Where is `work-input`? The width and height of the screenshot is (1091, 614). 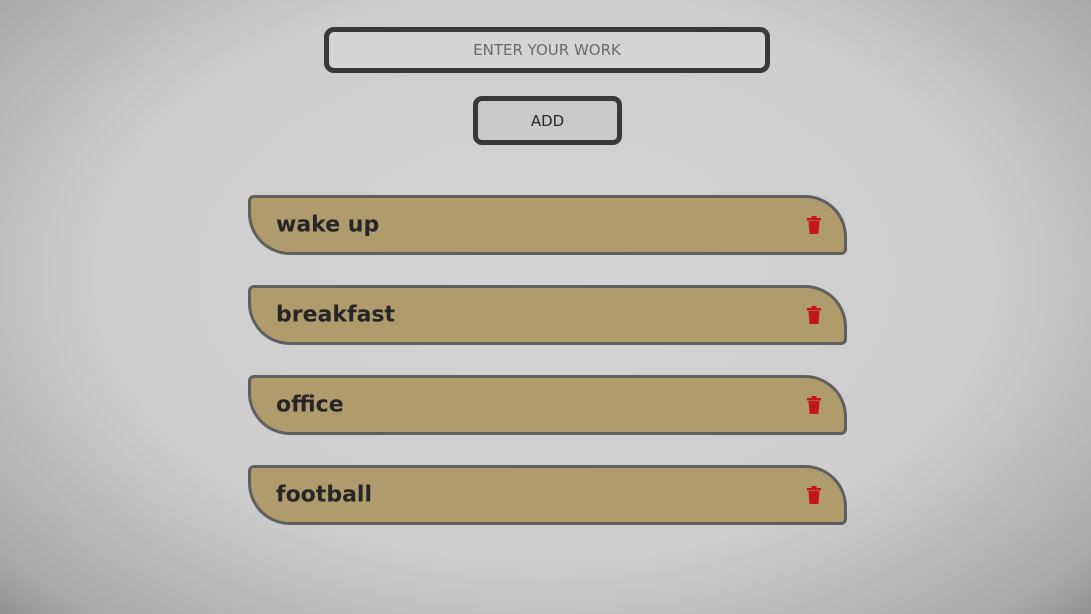
work-input is located at coordinates (547, 50).